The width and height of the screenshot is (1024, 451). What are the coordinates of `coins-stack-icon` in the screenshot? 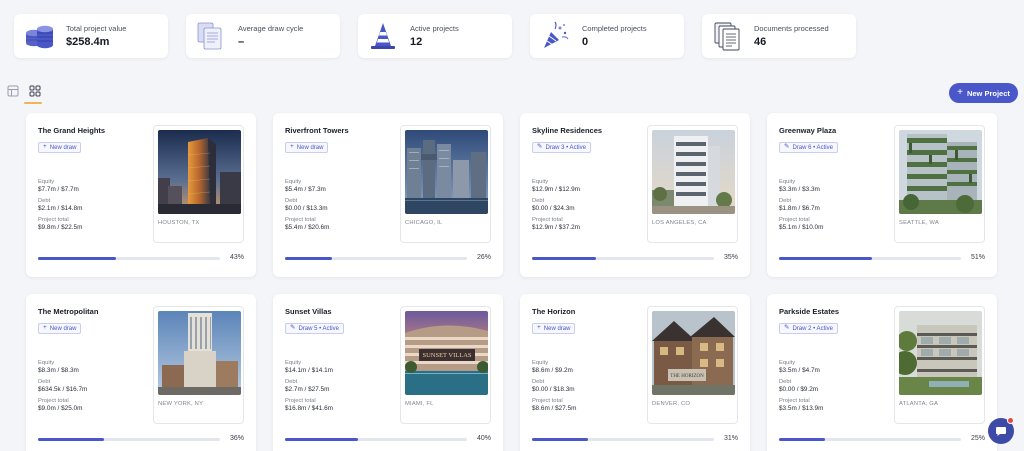 It's located at (39, 36).